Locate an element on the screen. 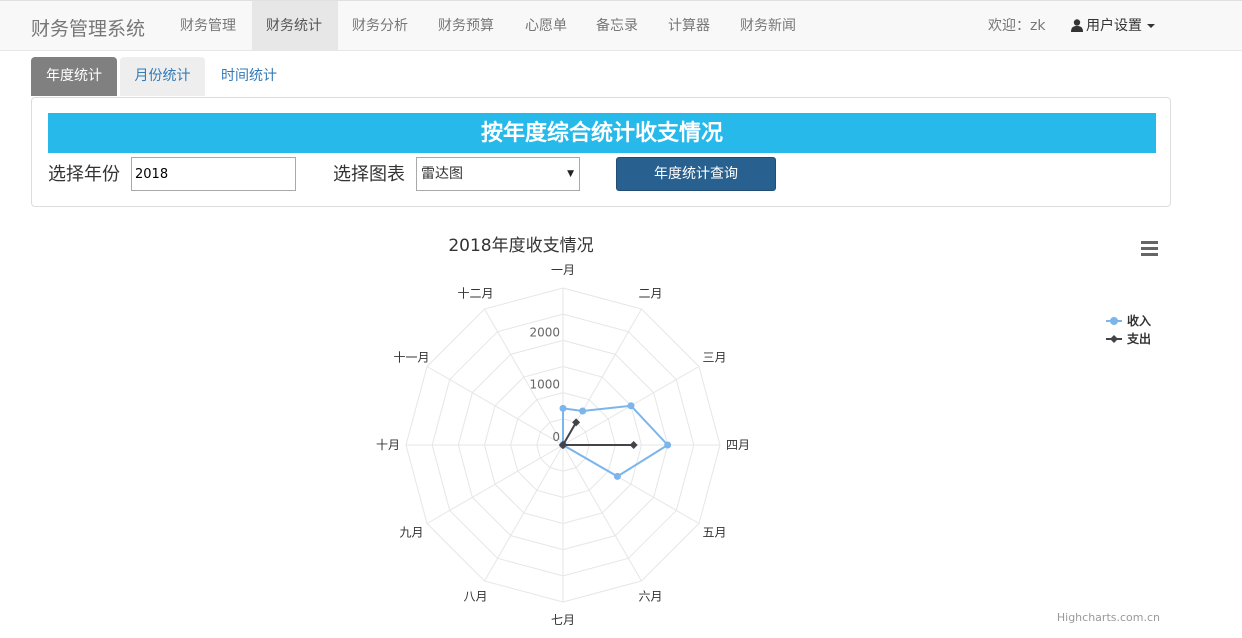 The height and width of the screenshot is (638, 1242). nav-item-finance-news: 财务新闻 is located at coordinates (768, 26).